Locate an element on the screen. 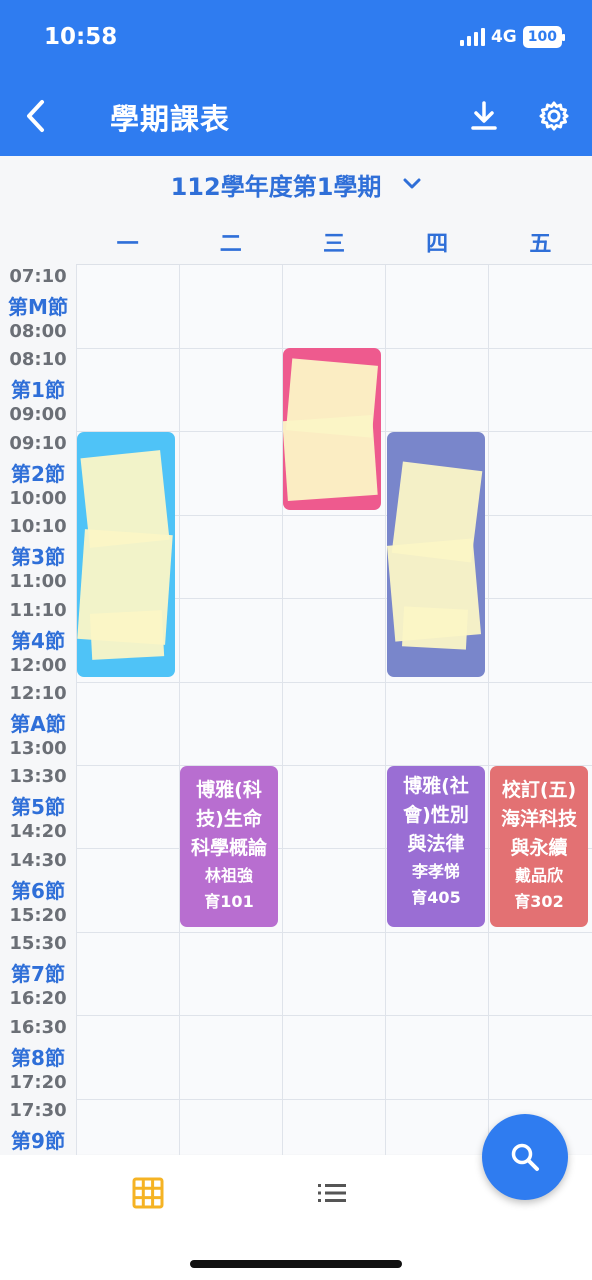  list-icon is located at coordinates (332, 1193).